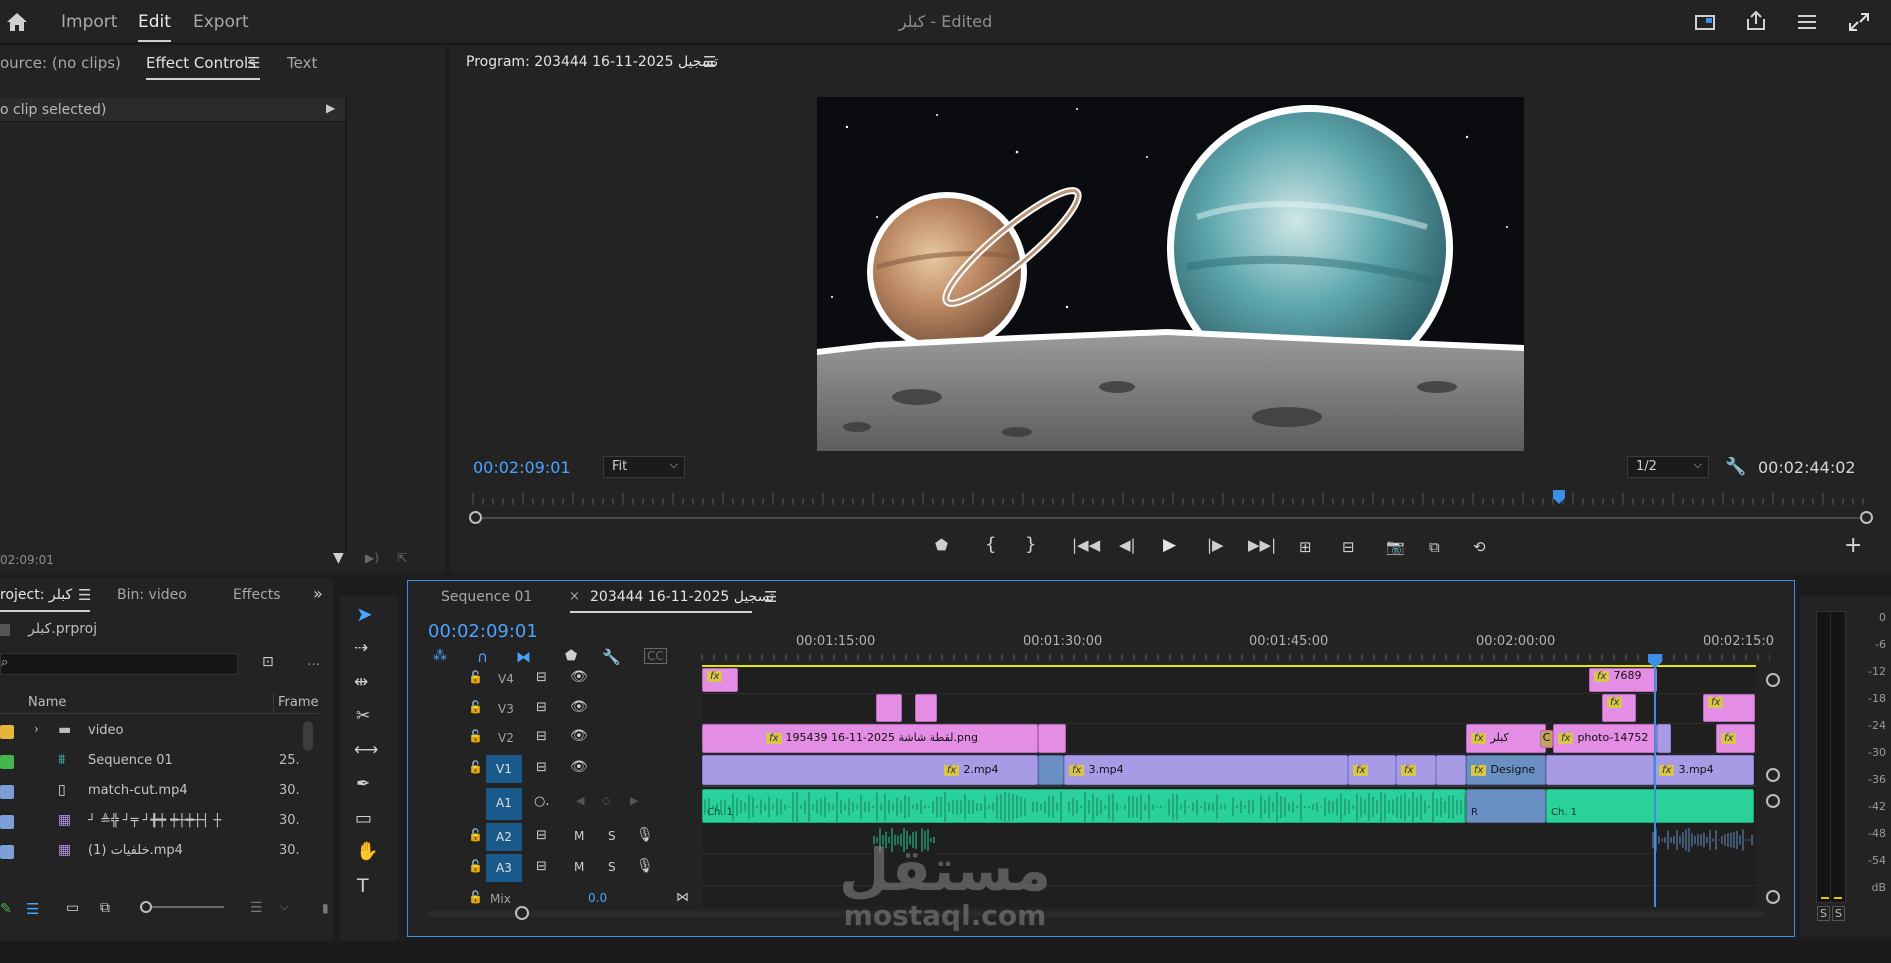 The image size is (1891, 963). What do you see at coordinates (372, 558) in the screenshot?
I see `play-audio-icon: ▶)` at bounding box center [372, 558].